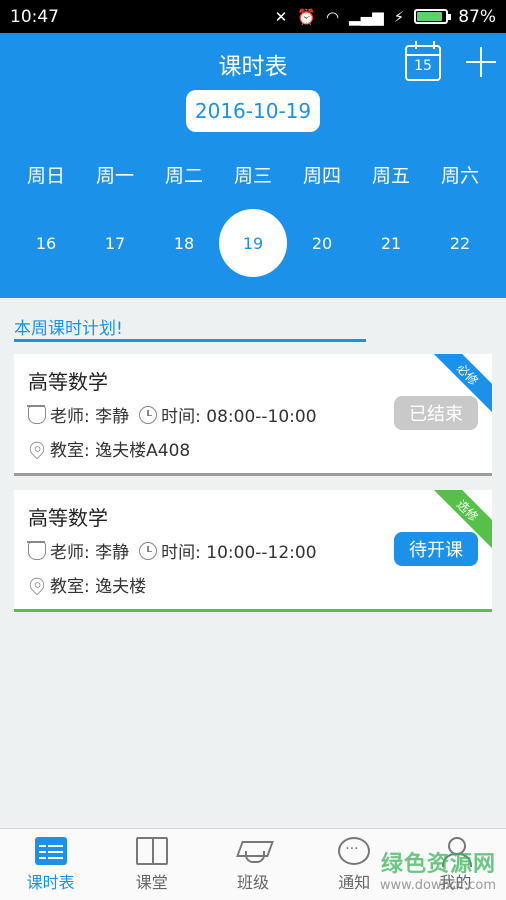  What do you see at coordinates (34, 16) in the screenshot?
I see `status-time: 10:47` at bounding box center [34, 16].